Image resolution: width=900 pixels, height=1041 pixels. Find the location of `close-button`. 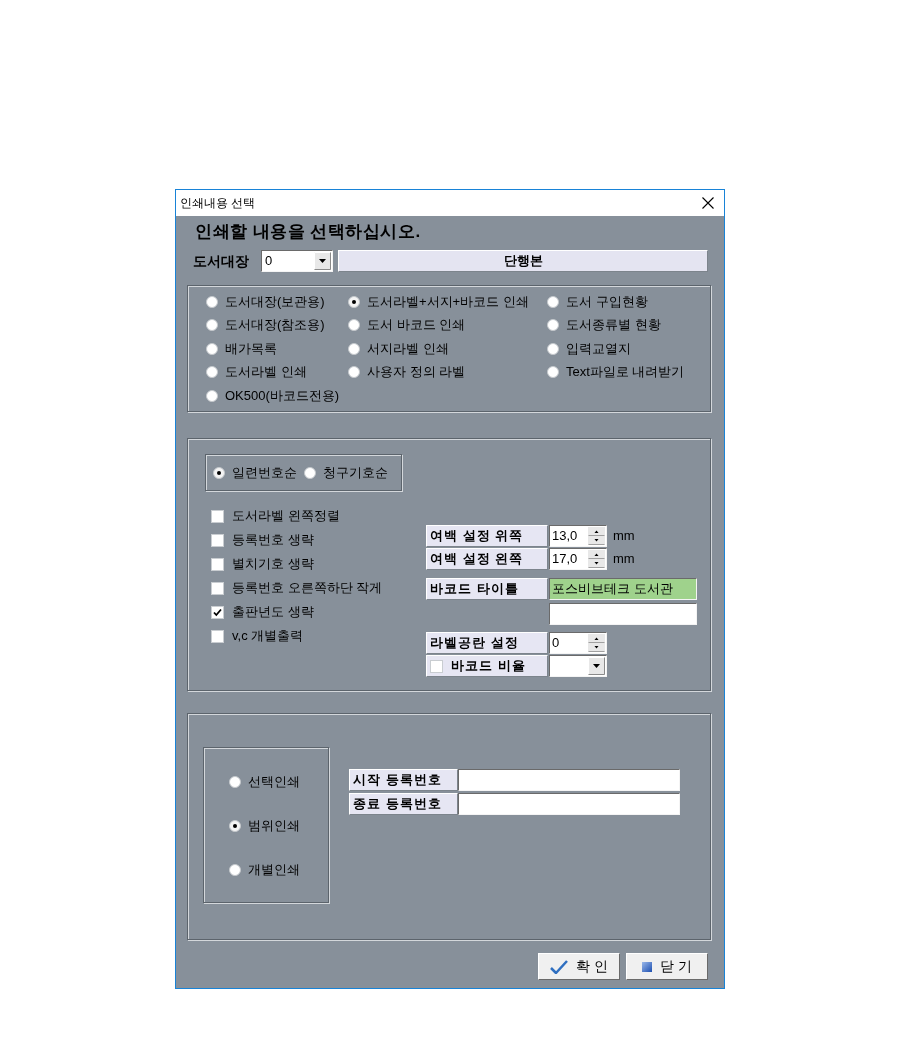

close-button is located at coordinates (708, 203).